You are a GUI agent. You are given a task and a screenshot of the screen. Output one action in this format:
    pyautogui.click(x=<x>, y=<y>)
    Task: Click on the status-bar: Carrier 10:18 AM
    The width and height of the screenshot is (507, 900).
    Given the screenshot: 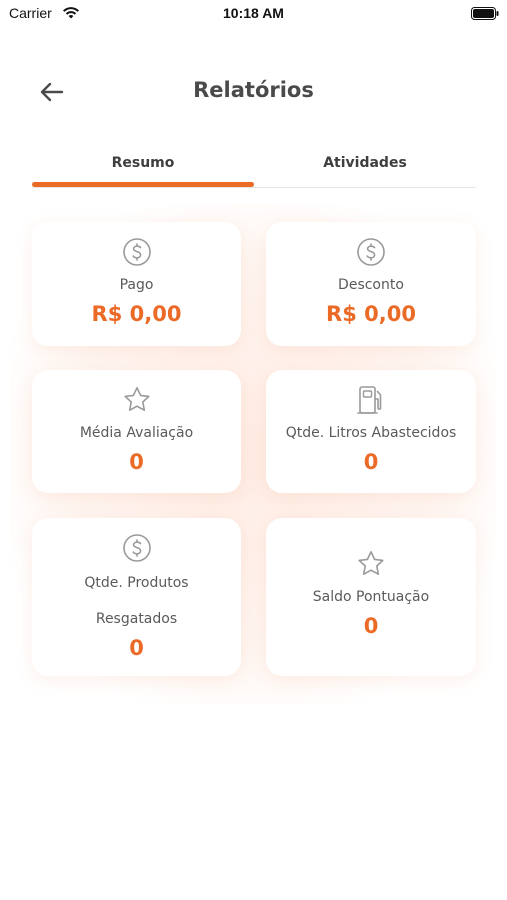 What is the action you would take?
    pyautogui.click(x=253, y=14)
    